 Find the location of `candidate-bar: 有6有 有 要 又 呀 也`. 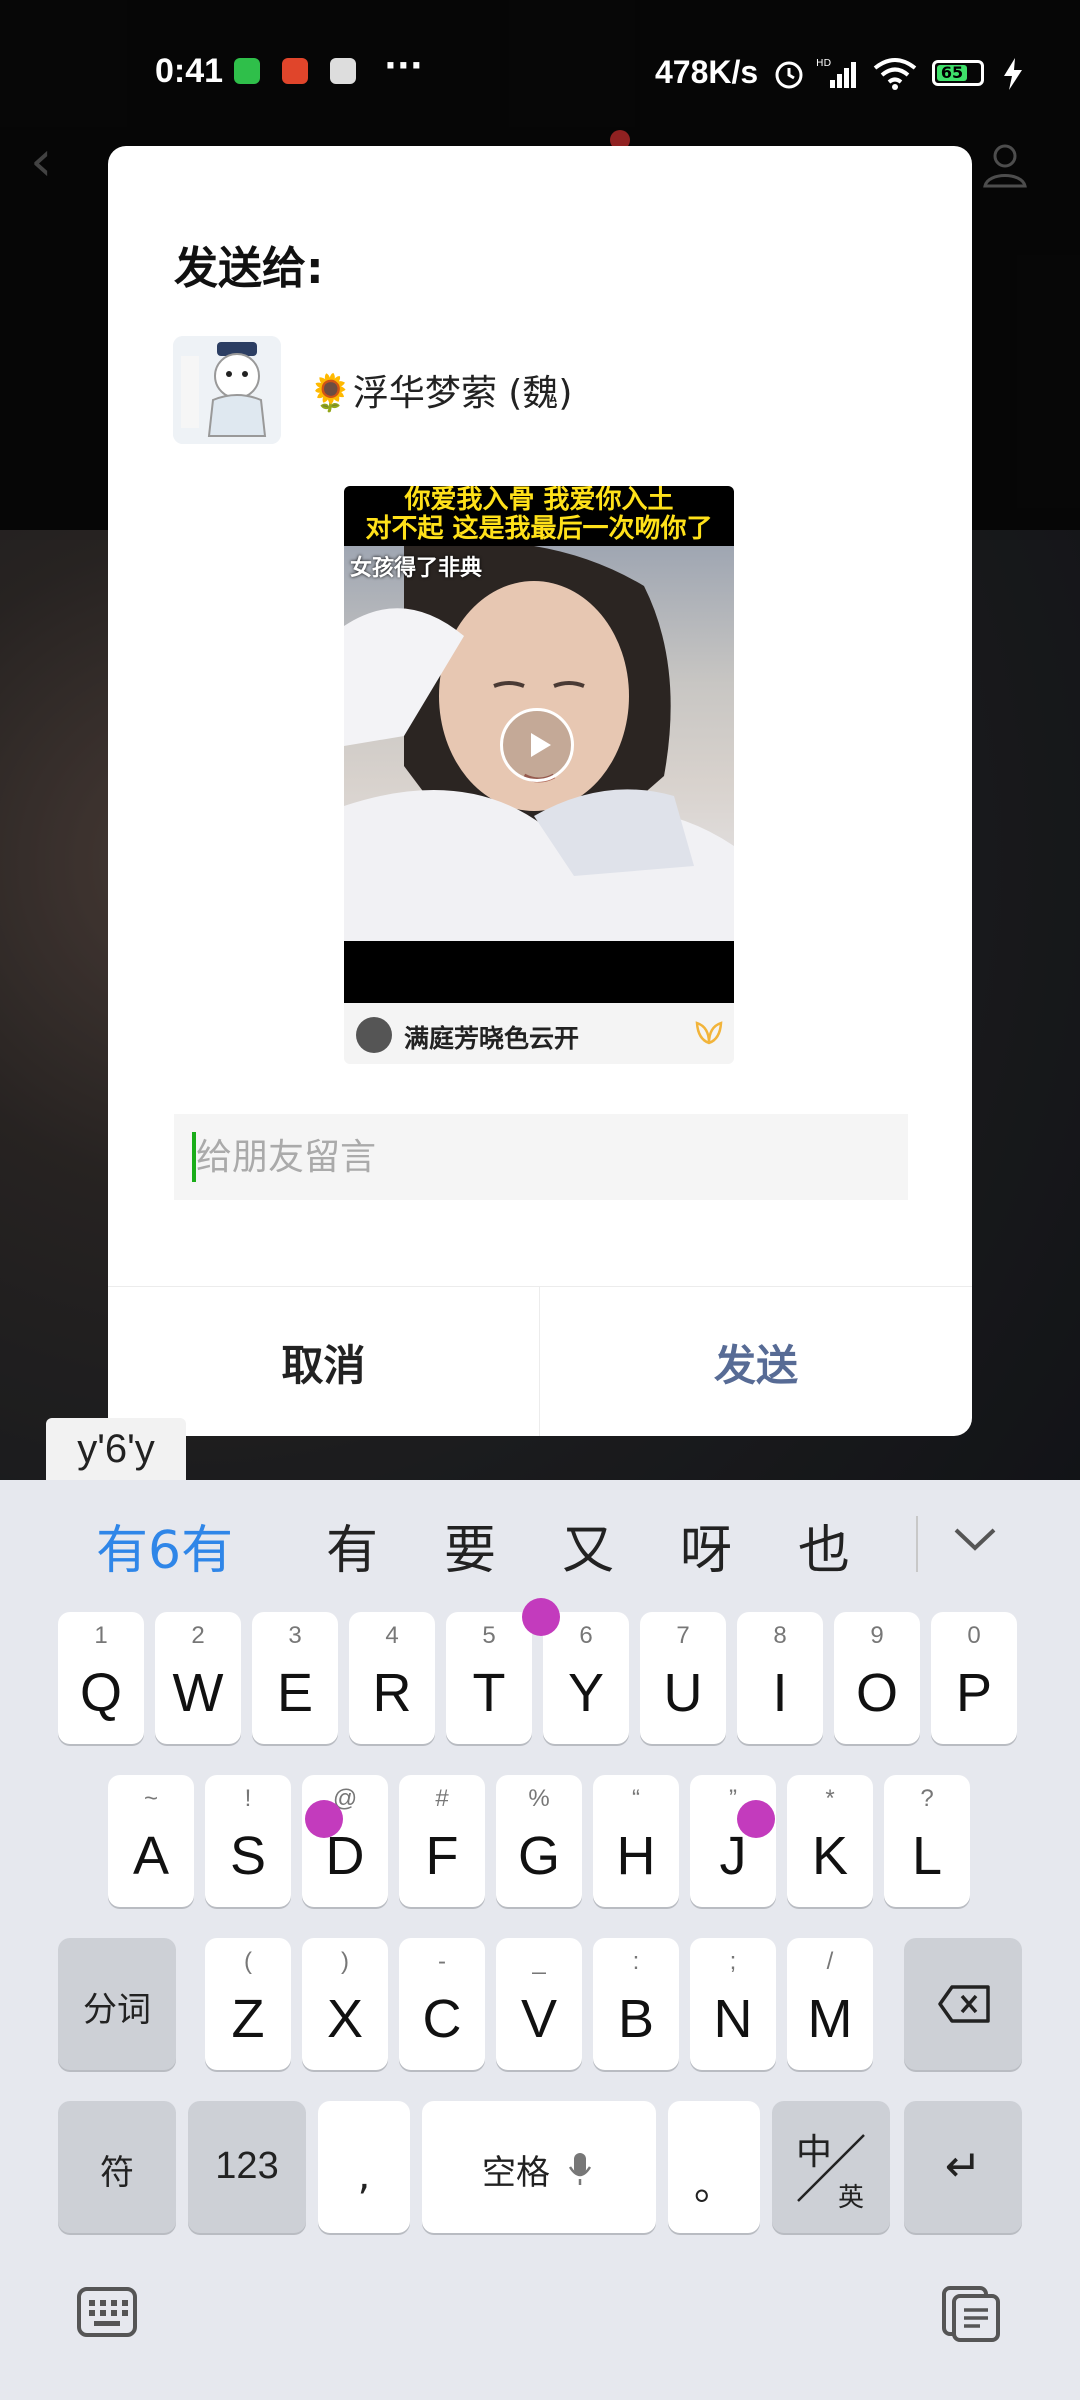

candidate-bar: 有6有 有 要 又 呀 也 is located at coordinates (540, 1540).